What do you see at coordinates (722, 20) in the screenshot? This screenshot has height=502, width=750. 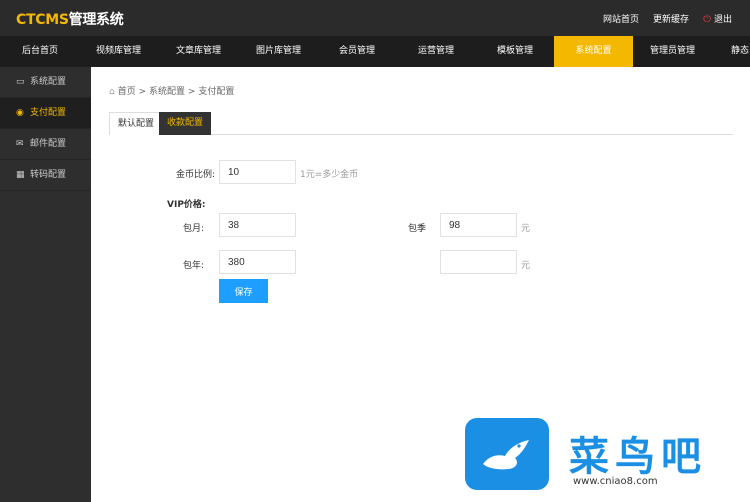 I see `logout-label: 退出` at bounding box center [722, 20].